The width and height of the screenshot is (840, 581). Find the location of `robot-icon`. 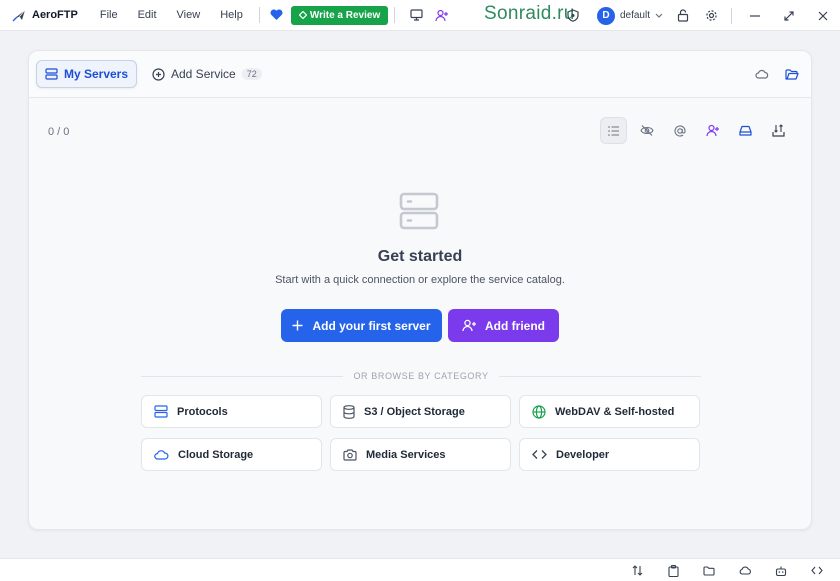

robot-icon is located at coordinates (781, 571).